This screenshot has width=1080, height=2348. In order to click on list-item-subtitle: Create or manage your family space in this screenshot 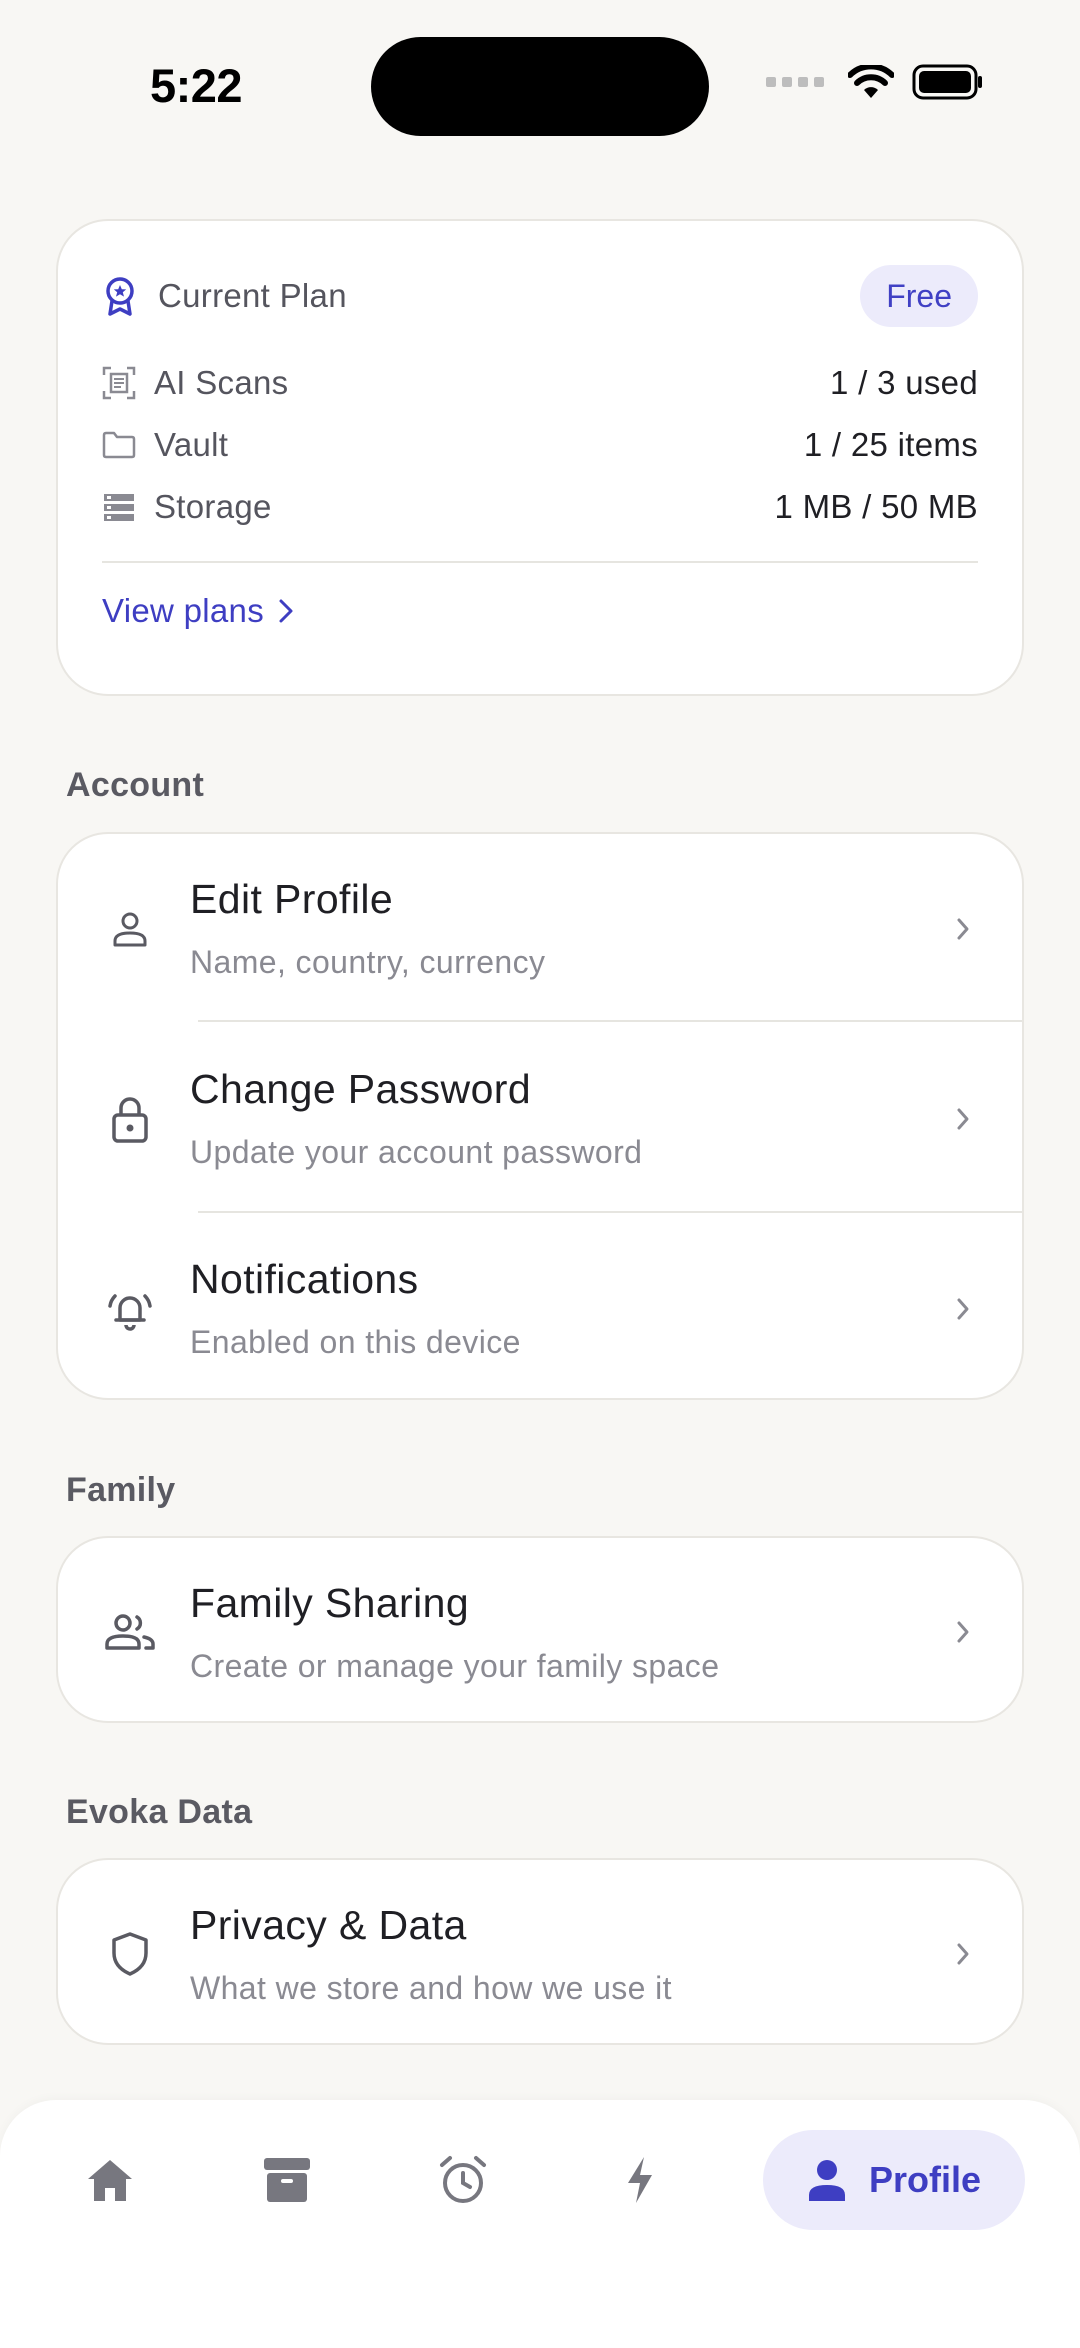, I will do `click(455, 1666)`.